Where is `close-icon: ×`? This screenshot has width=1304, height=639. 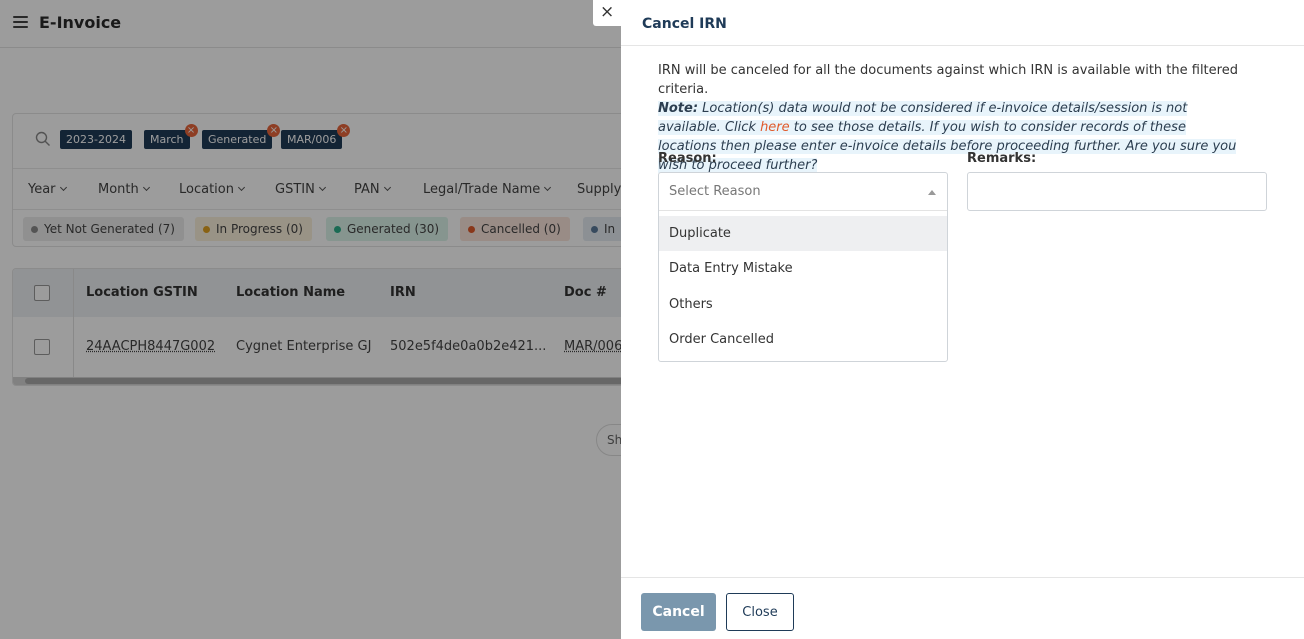
close-icon: × is located at coordinates (607, 12).